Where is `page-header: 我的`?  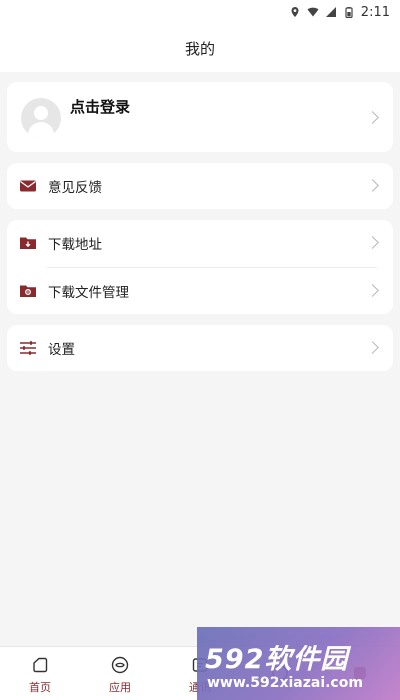
page-header: 我的 is located at coordinates (200, 48).